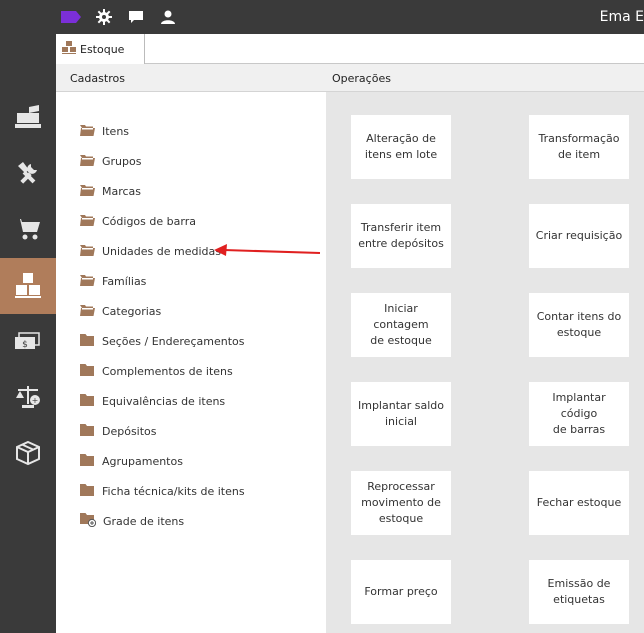  I want to click on operacao-button: Implantar código de barras, so click(579, 414).